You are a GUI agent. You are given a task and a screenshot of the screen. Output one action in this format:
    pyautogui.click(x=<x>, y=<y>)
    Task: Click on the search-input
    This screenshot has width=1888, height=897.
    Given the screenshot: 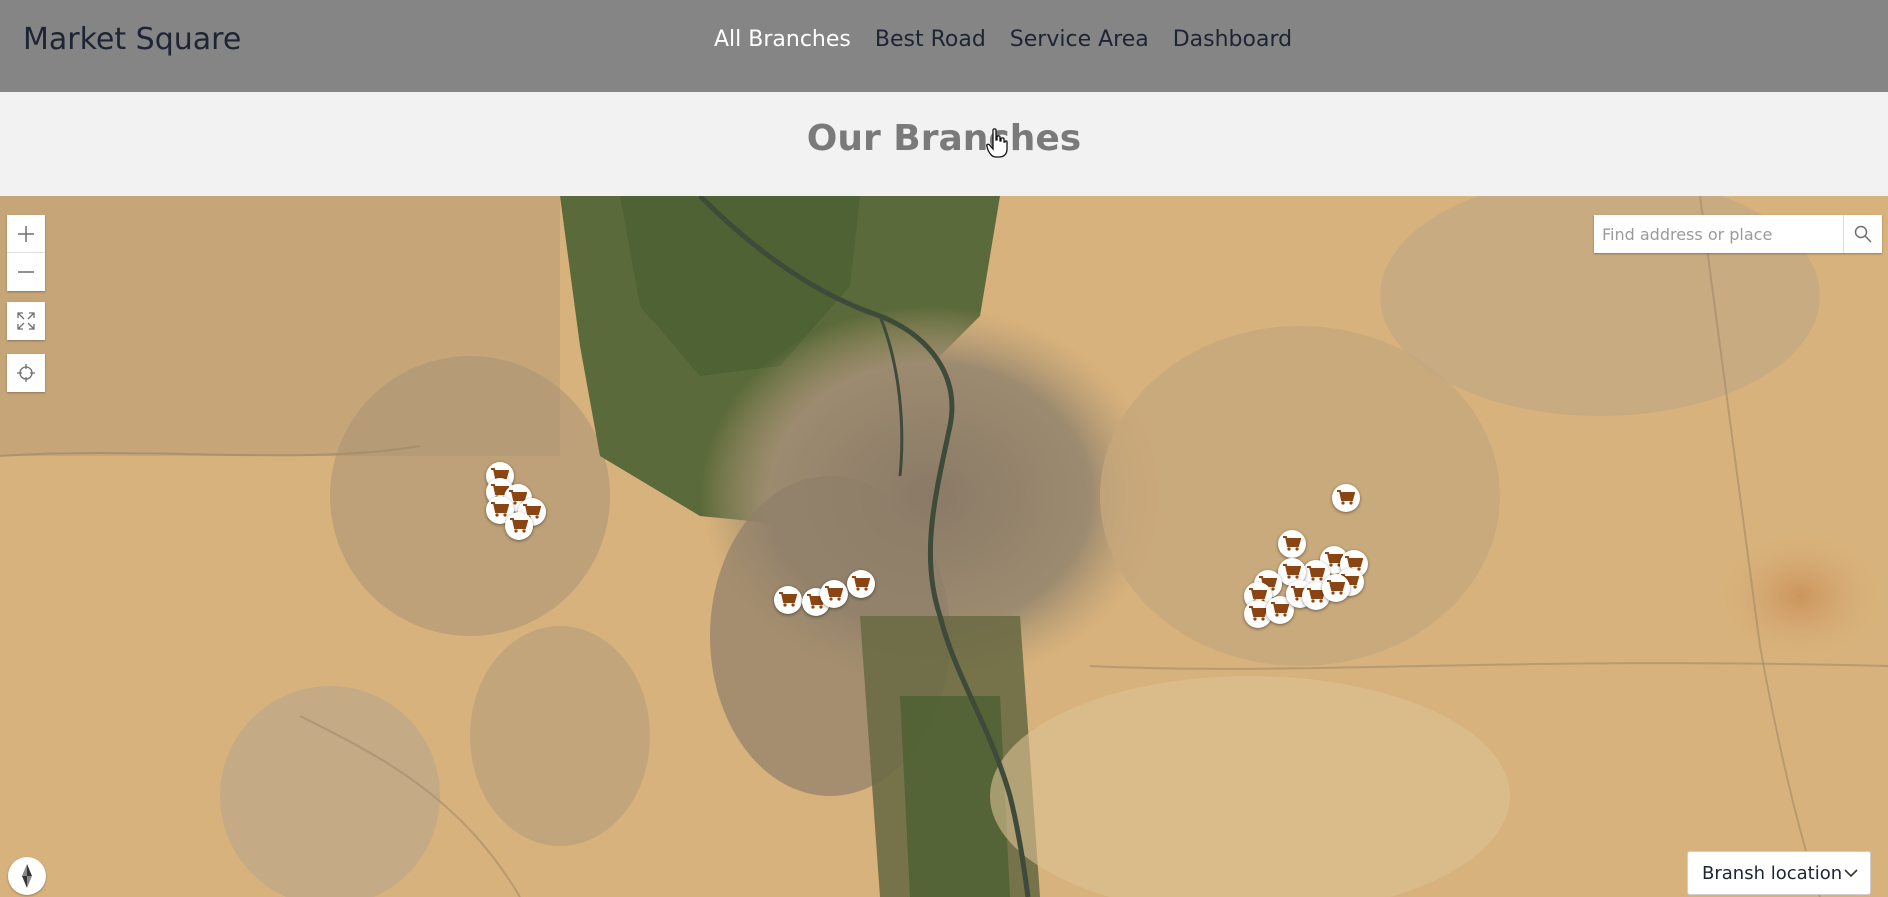 What is the action you would take?
    pyautogui.click(x=1718, y=234)
    